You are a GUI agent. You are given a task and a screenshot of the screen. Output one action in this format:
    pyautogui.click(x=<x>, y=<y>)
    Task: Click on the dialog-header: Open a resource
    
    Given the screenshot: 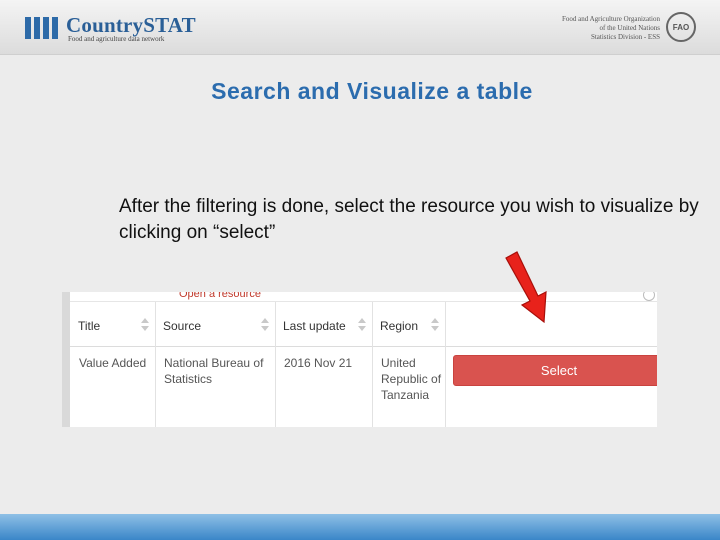 What is the action you would take?
    pyautogui.click(x=363, y=297)
    